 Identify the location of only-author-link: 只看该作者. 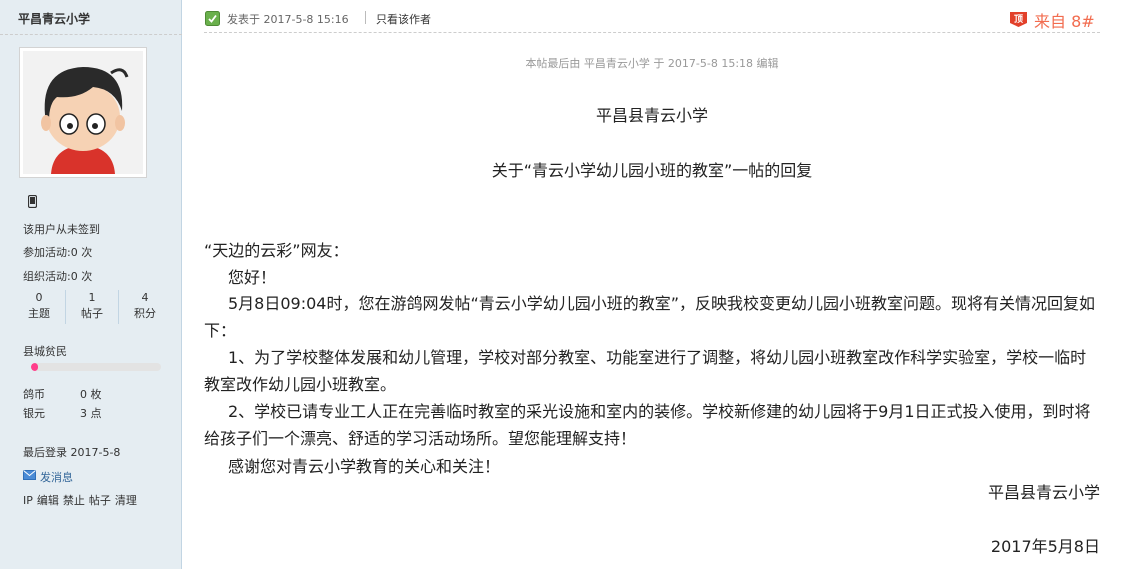
(403, 19).